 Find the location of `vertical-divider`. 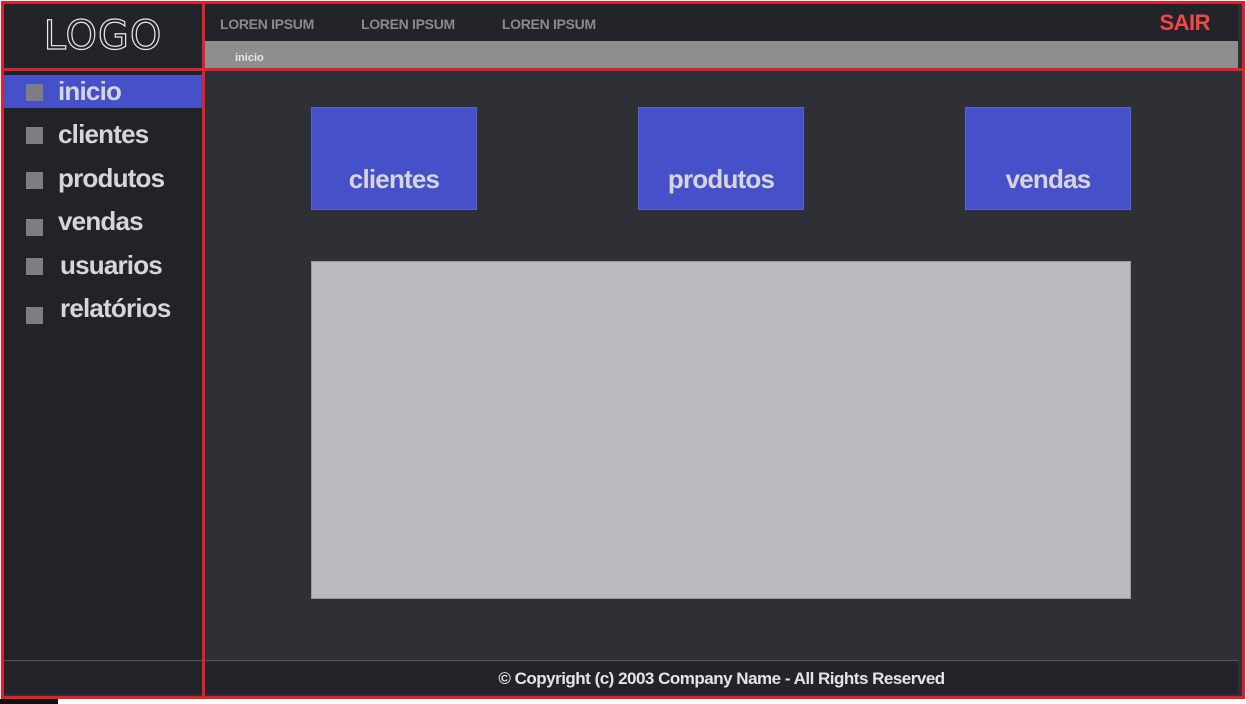

vertical-divider is located at coordinates (203, 350).